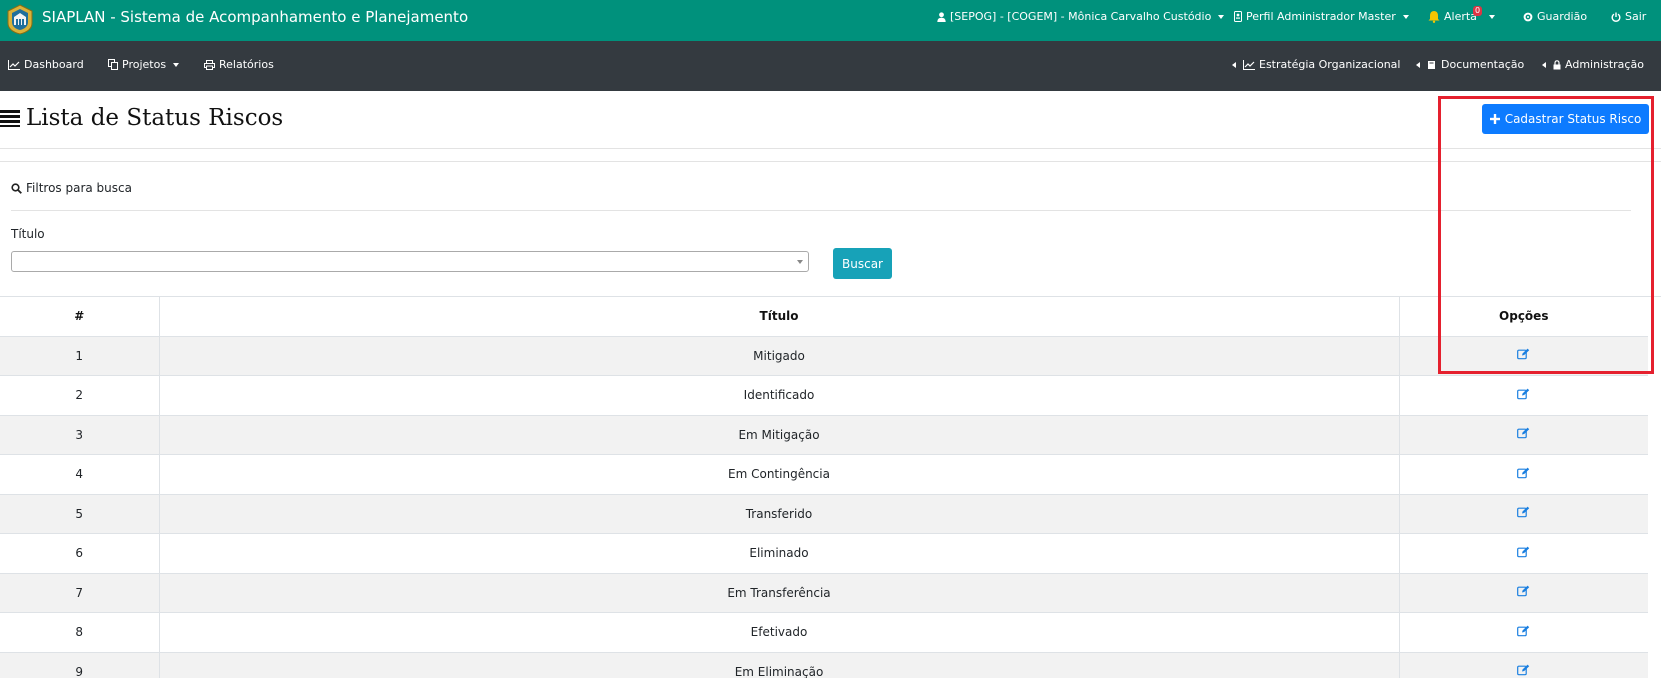 The width and height of the screenshot is (1661, 678). I want to click on row-titulo-cell: Em Transferência, so click(779, 593).